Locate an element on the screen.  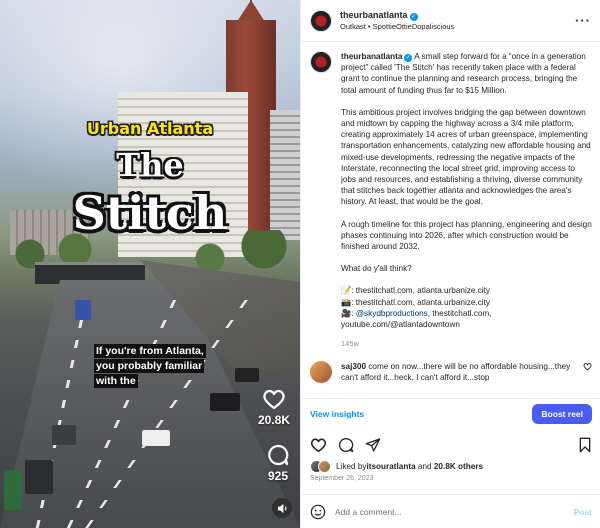
video-comment-action: 925 is located at coordinates (278, 463).